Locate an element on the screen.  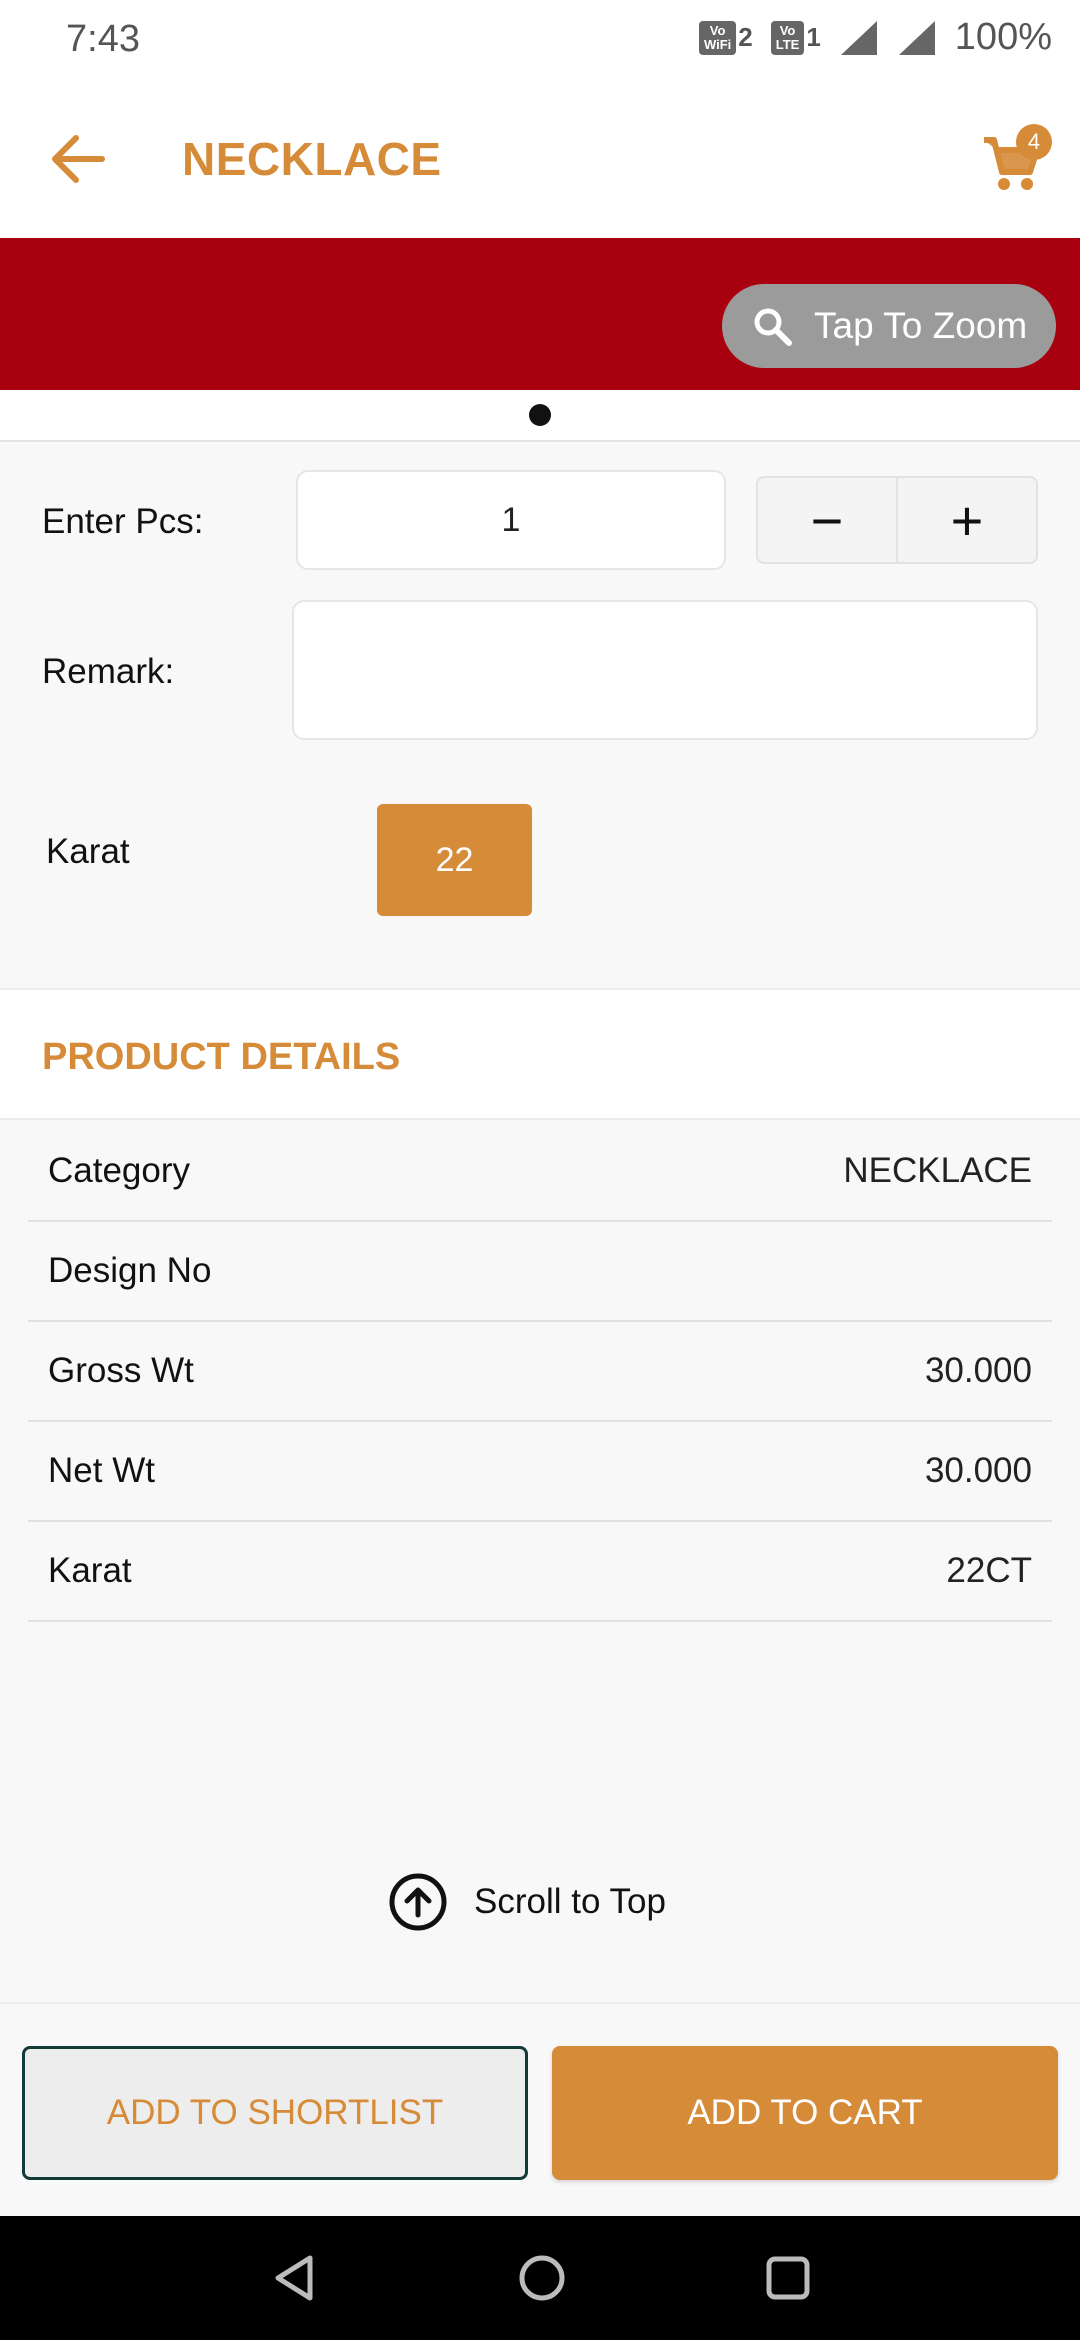
remark-field is located at coordinates (665, 670).